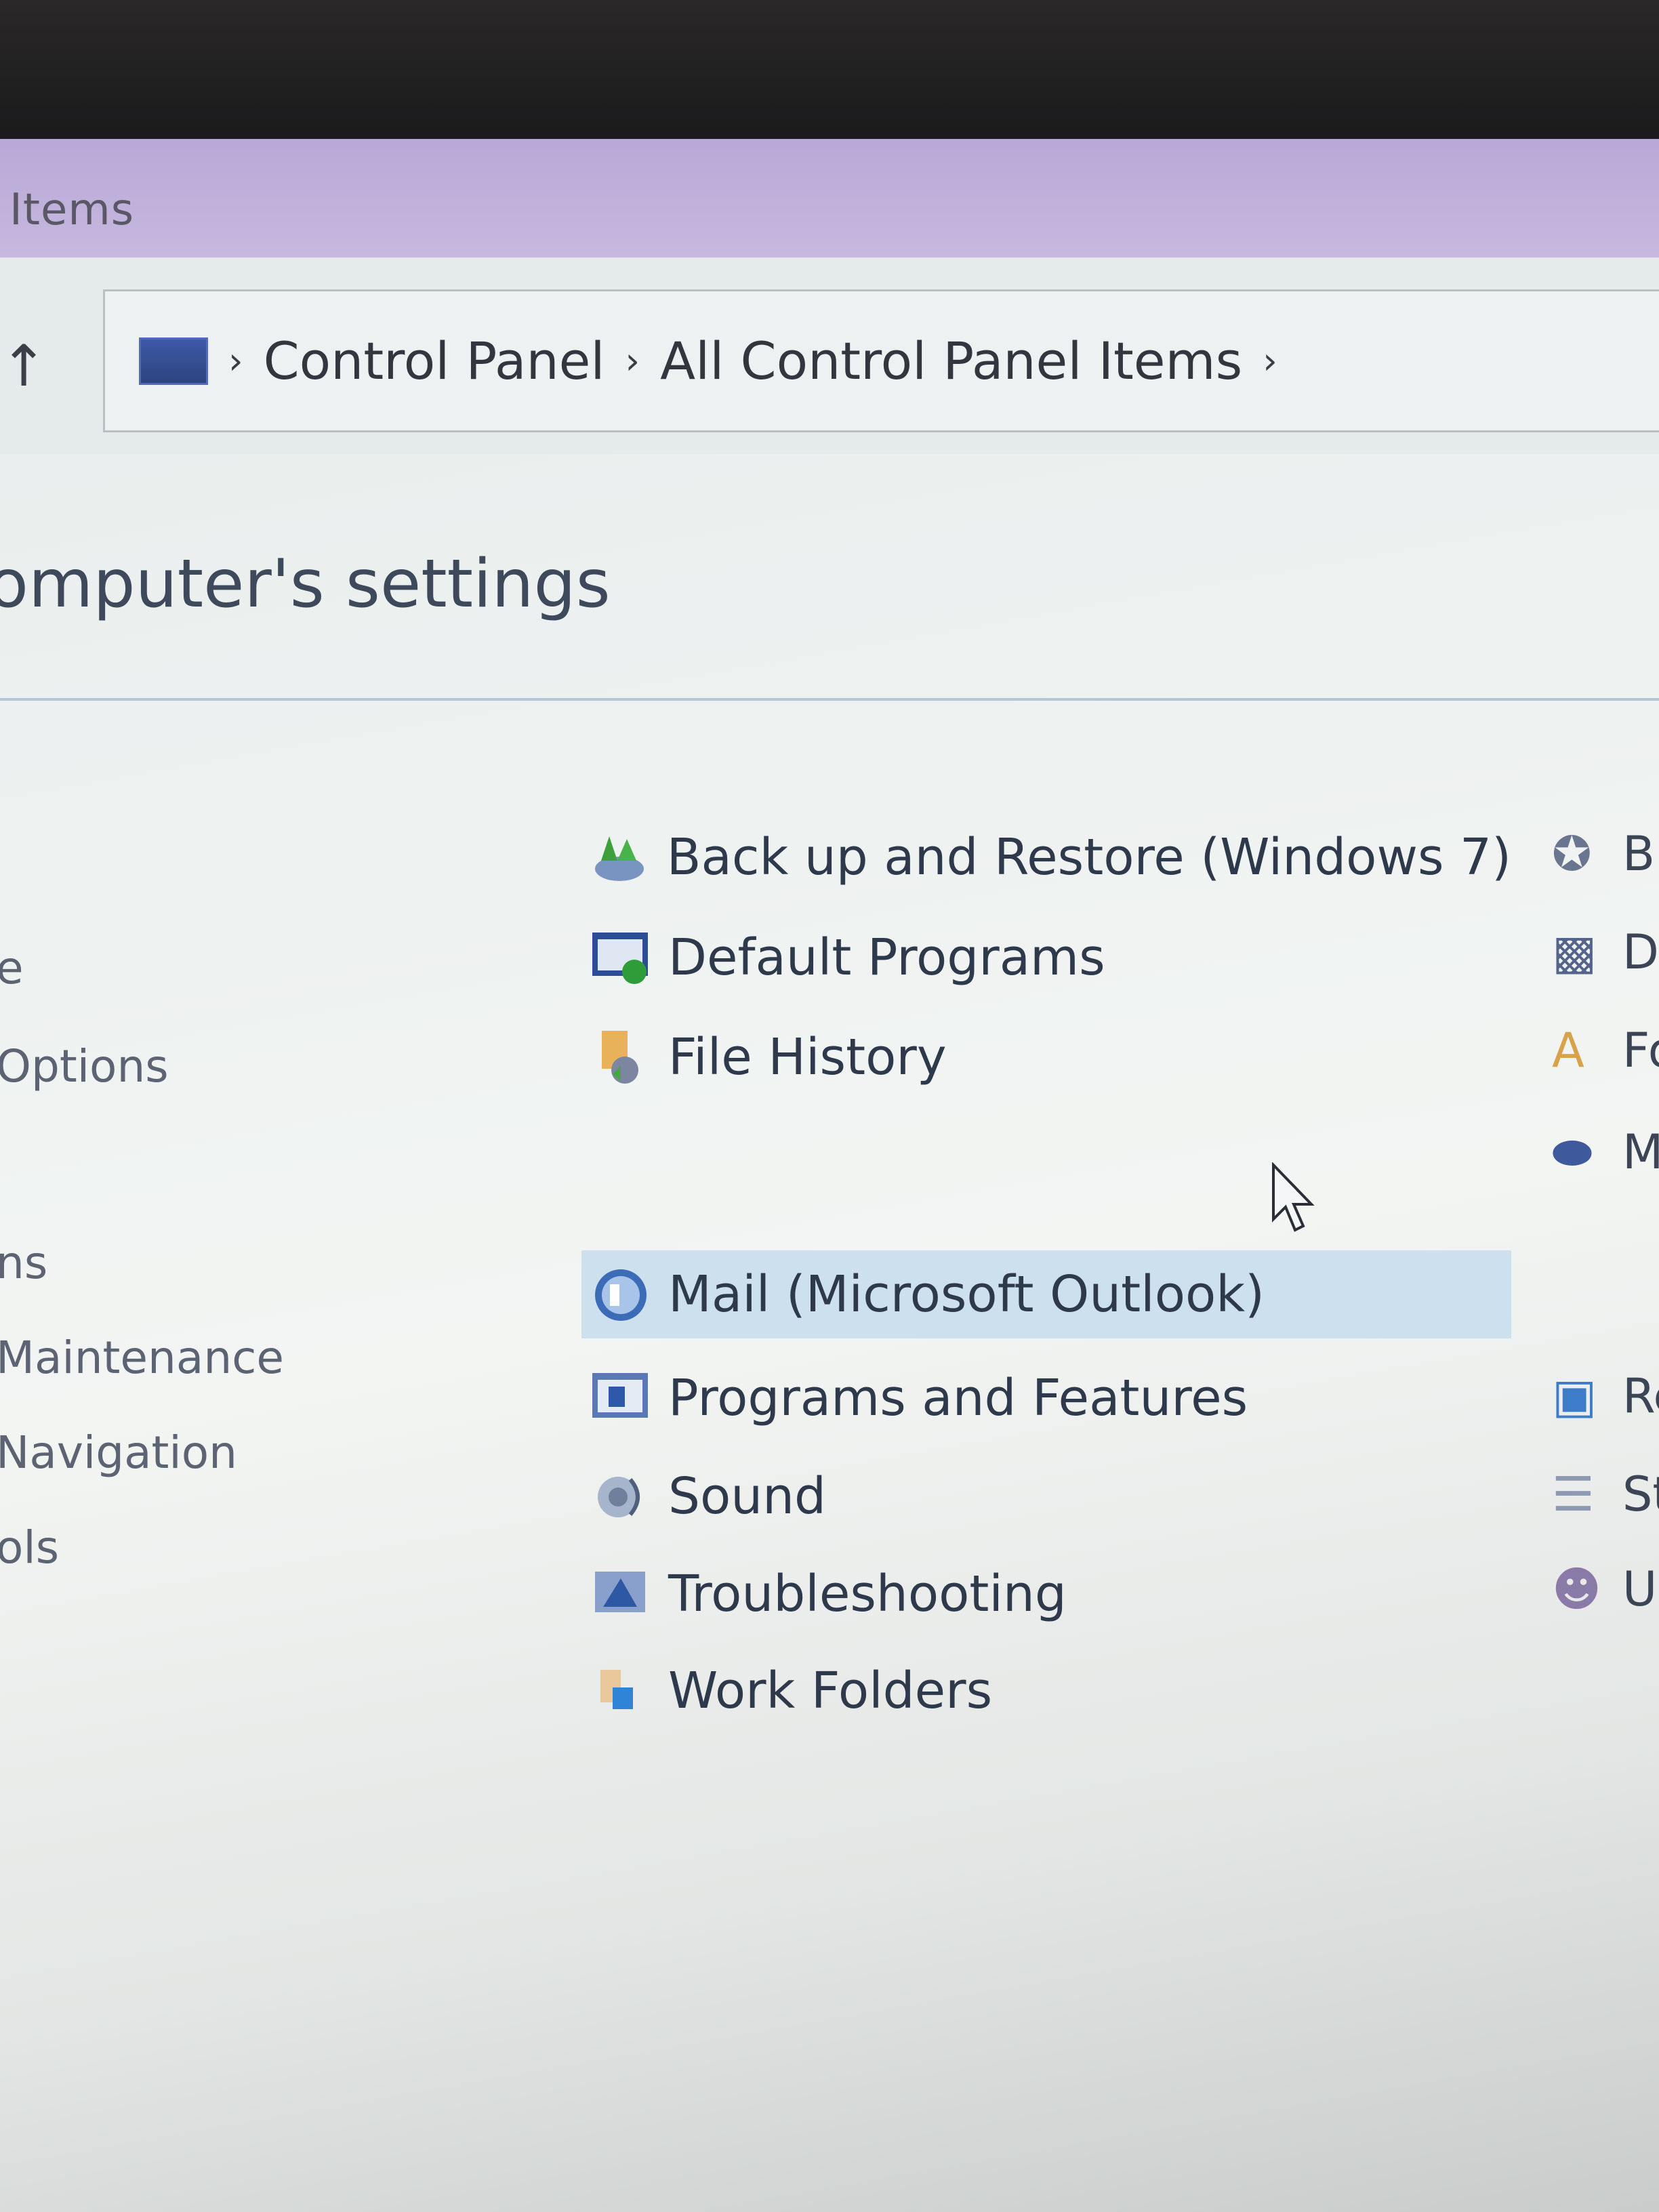 The image size is (1659, 2212). Describe the element at coordinates (23, 1263) in the screenshot. I see `list-item: ns` at that location.